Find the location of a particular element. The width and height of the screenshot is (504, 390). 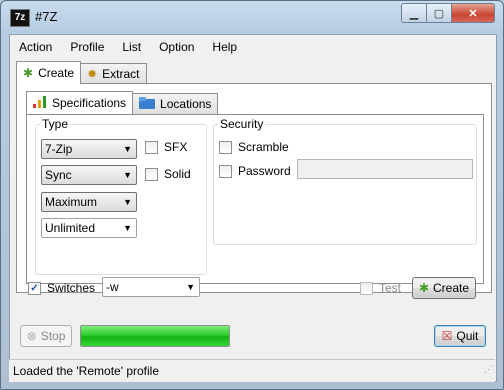

create-button-label: Create is located at coordinates (451, 288).